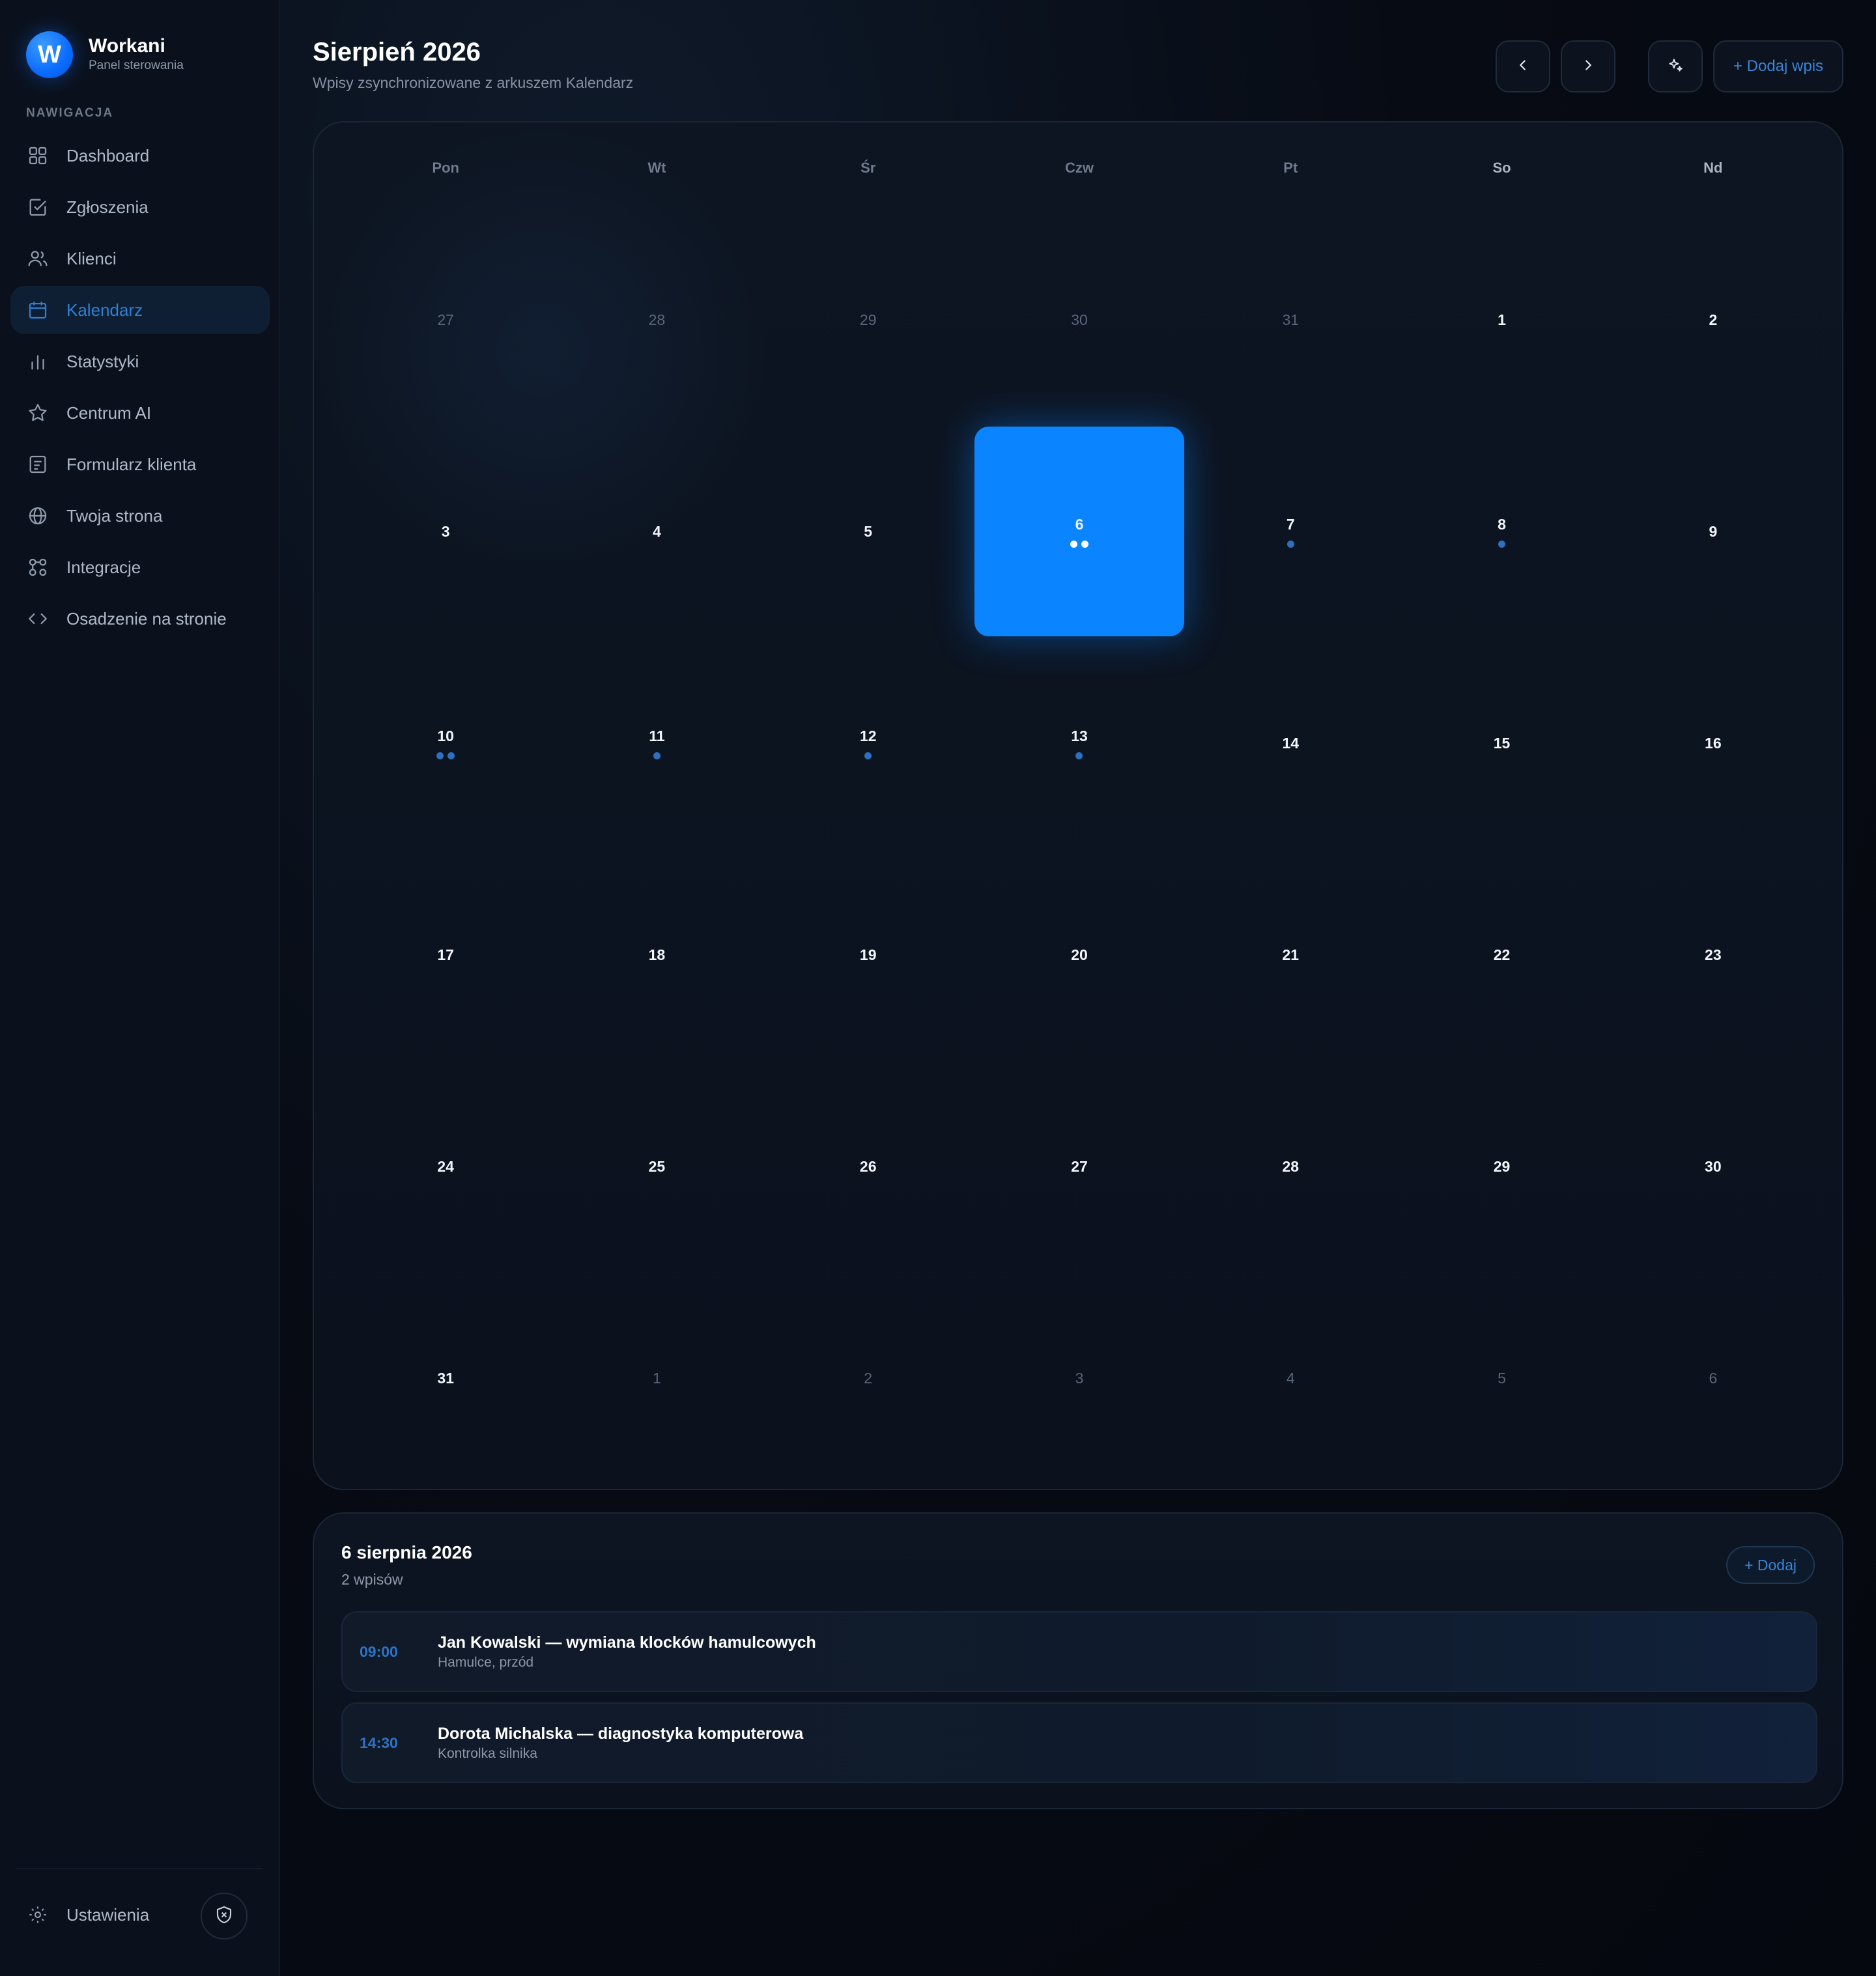 This screenshot has width=1876, height=1976. Describe the element at coordinates (140, 361) in the screenshot. I see `sidebar-item-statystyki: Statystyki` at that location.